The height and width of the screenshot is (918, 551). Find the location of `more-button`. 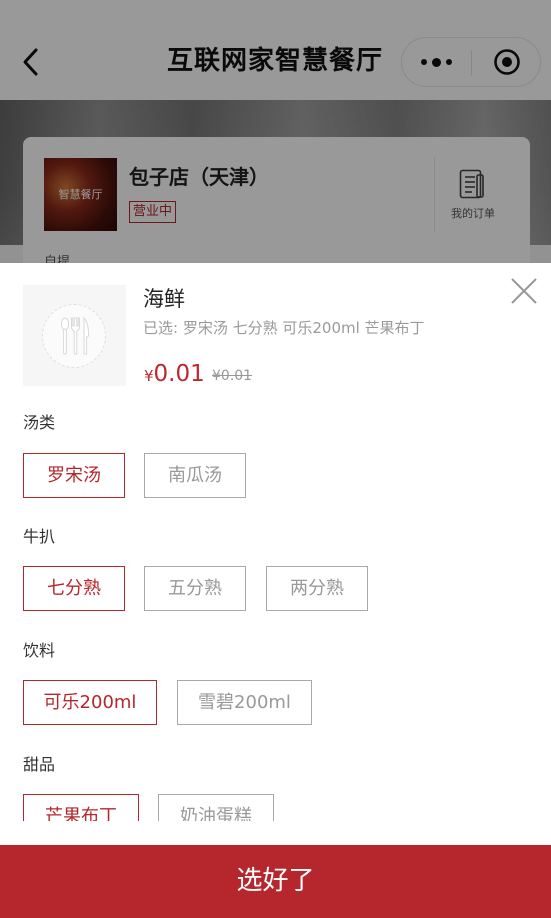

more-button is located at coordinates (436, 62).